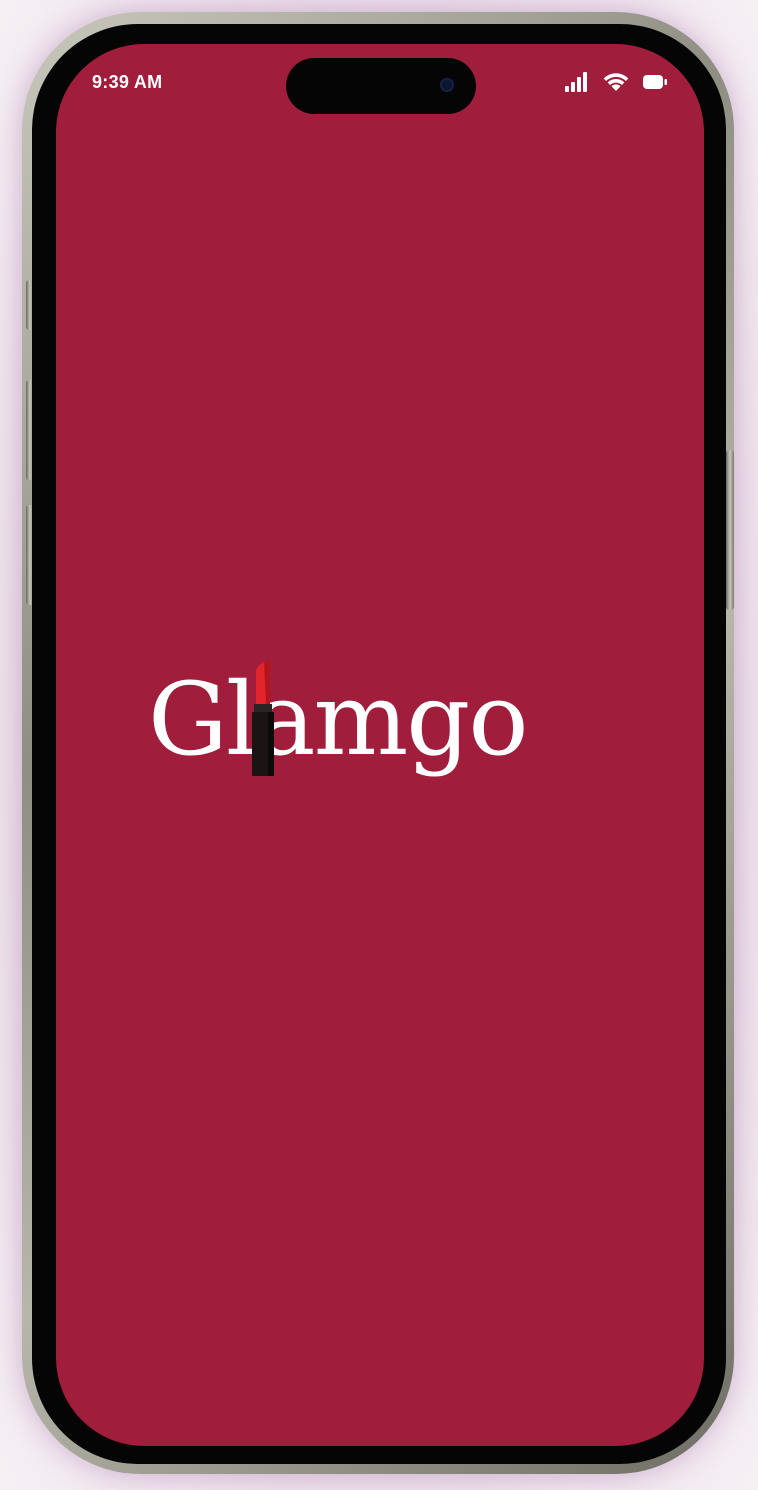 The width and height of the screenshot is (758, 1490). Describe the element at coordinates (730, 530) in the screenshot. I see `power-button` at that location.